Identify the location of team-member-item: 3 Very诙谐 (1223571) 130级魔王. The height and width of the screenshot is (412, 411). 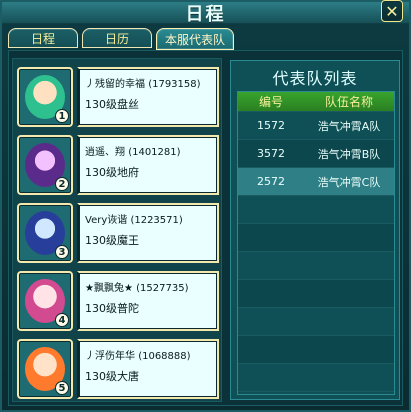
(118, 233).